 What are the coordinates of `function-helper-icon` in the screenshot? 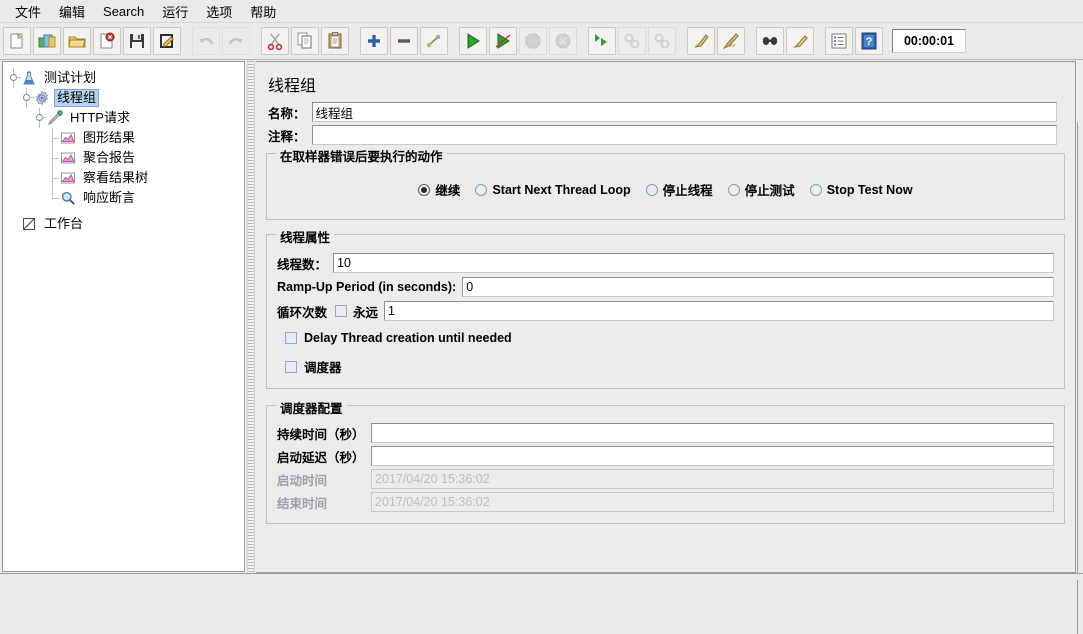 It's located at (839, 41).